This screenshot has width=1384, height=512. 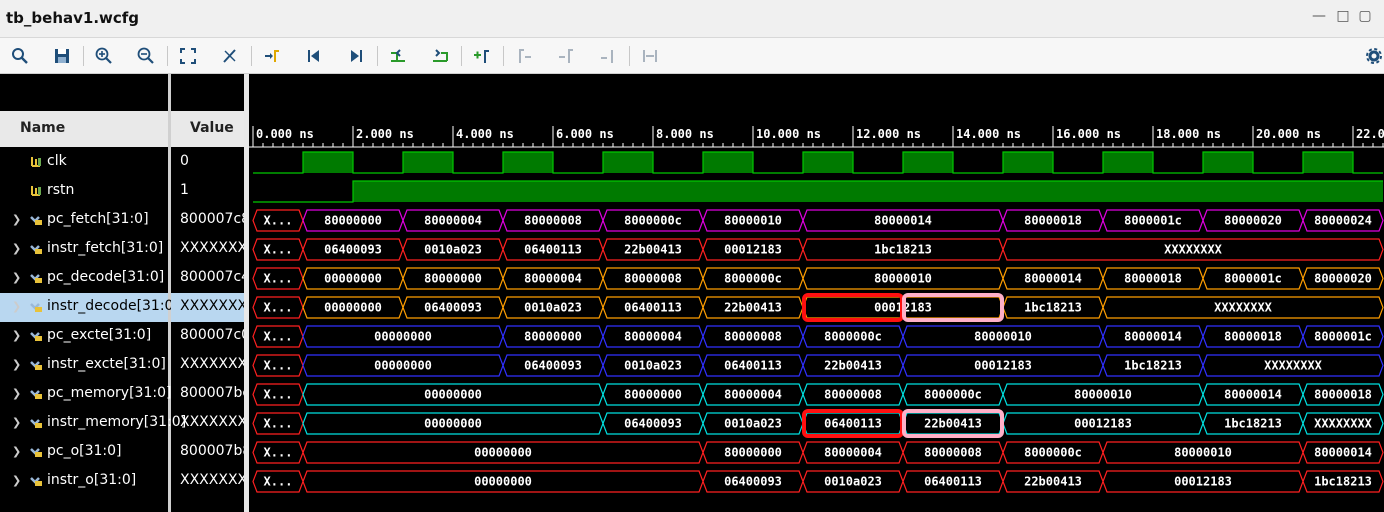 I want to click on signal-name: instr_o[31:0], so click(x=92, y=480).